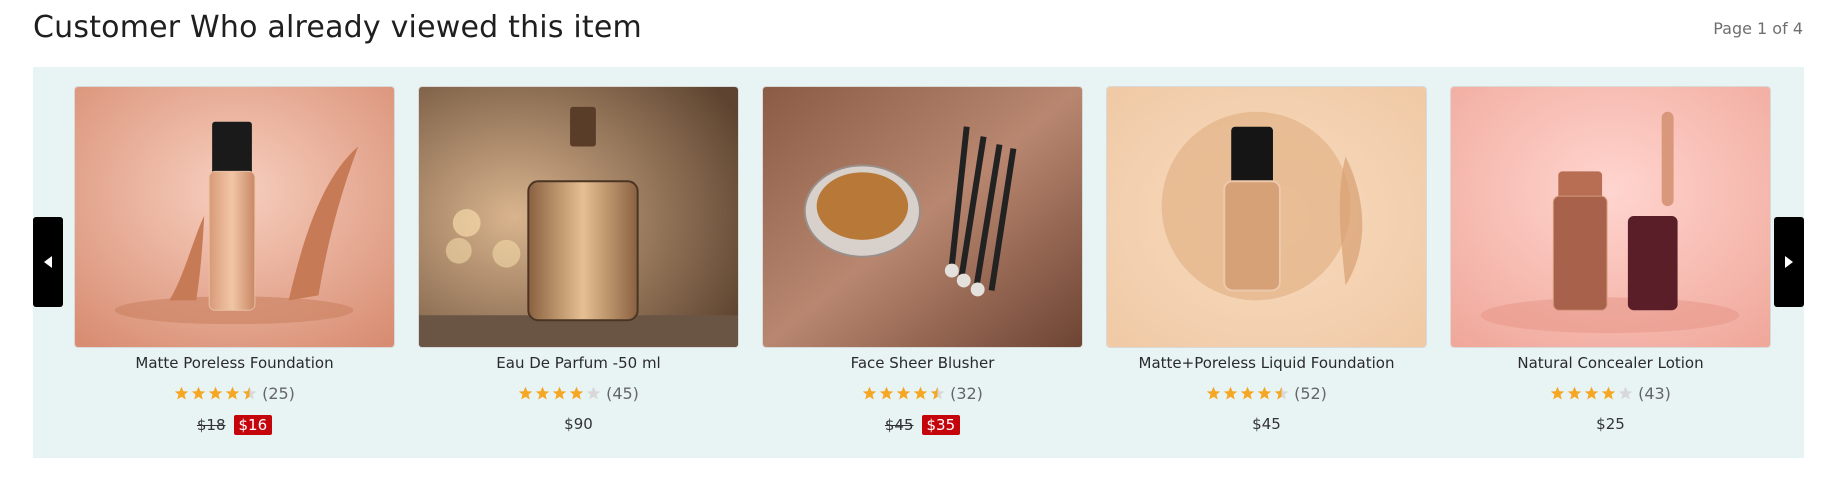  I want to click on review-count: (43), so click(1654, 393).